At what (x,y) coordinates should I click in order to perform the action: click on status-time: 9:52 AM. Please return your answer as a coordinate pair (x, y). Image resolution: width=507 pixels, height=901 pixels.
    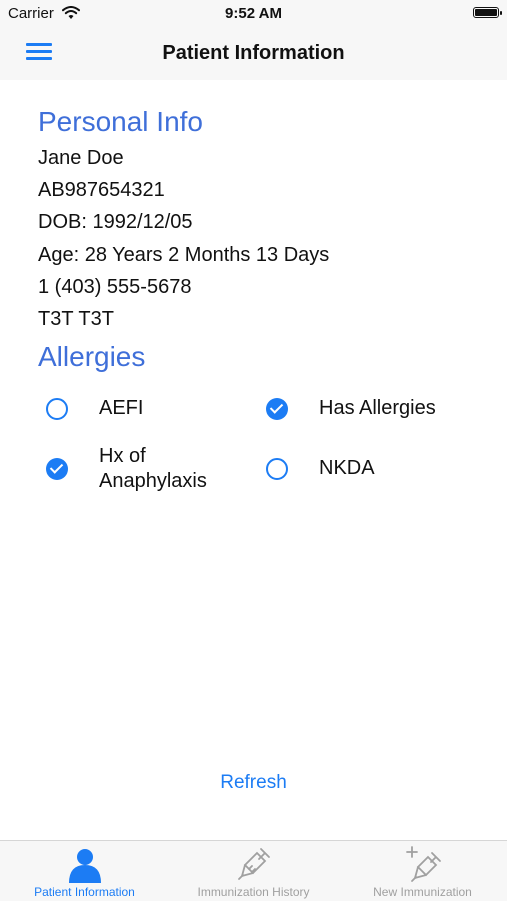
    Looking at the image, I should click on (253, 13).